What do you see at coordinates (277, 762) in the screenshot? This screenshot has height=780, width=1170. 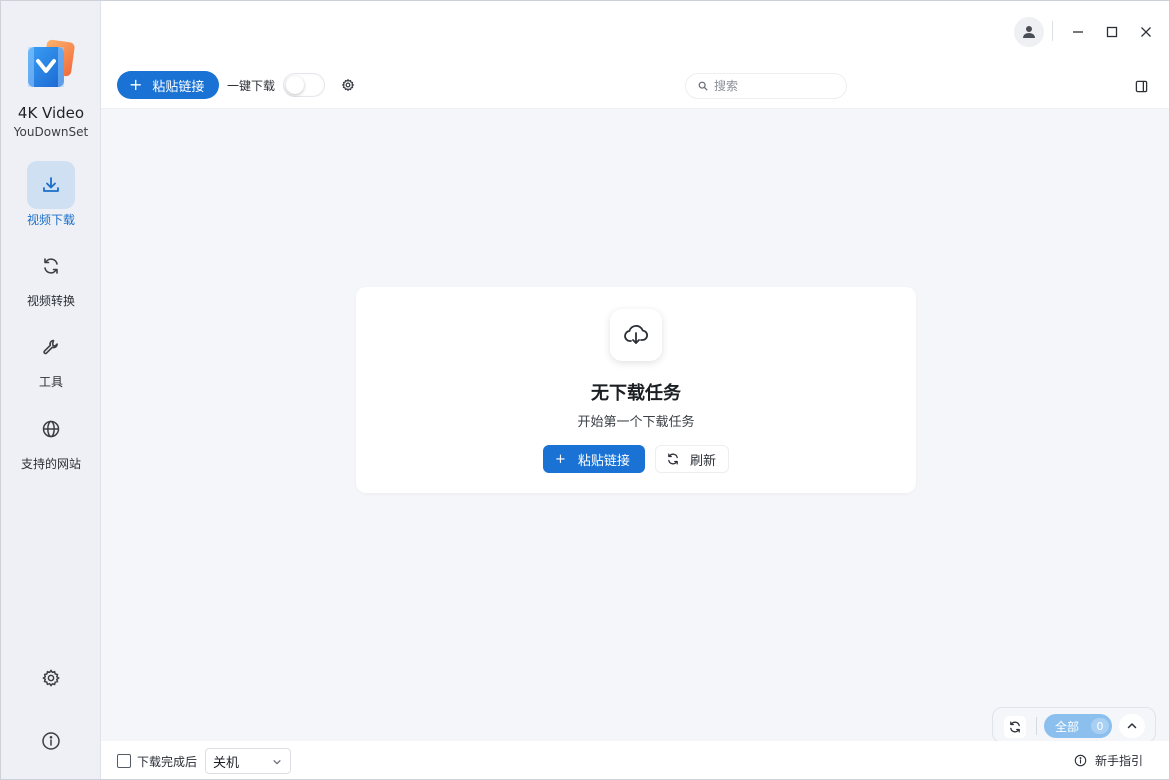 I see `chevron-down-icon` at bounding box center [277, 762].